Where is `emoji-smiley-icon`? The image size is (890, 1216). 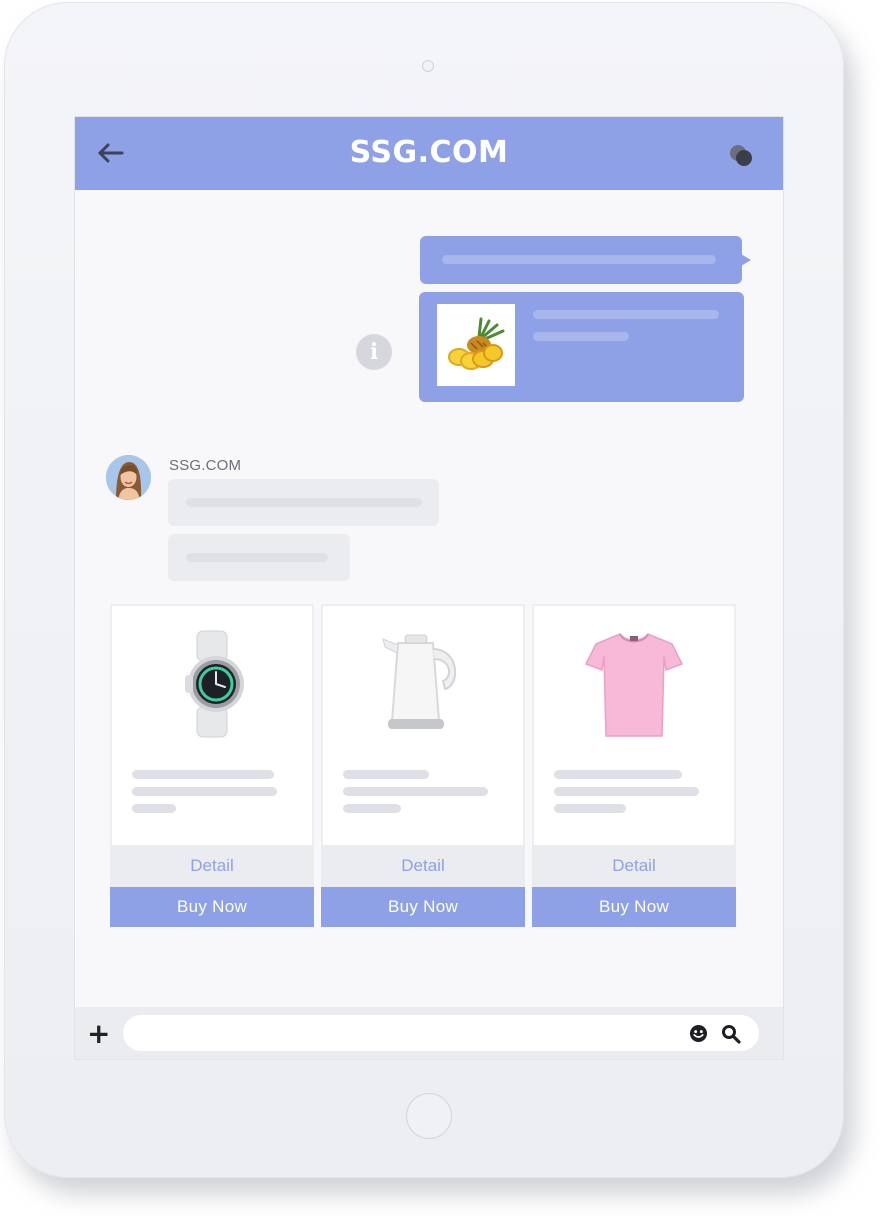 emoji-smiley-icon is located at coordinates (698, 1033).